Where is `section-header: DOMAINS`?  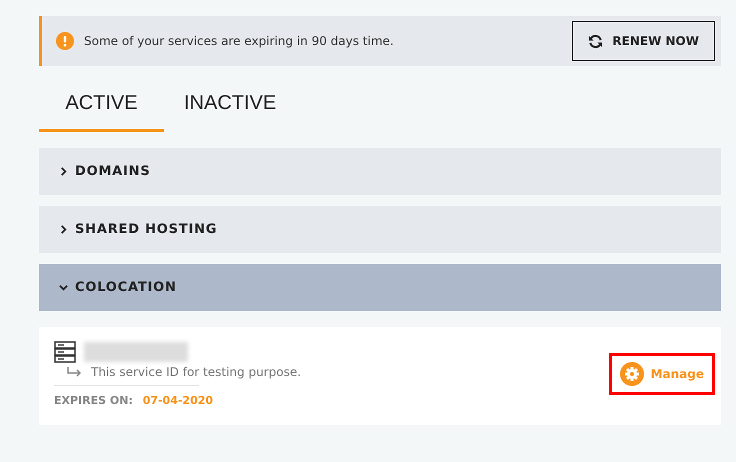
section-header: DOMAINS is located at coordinates (380, 171).